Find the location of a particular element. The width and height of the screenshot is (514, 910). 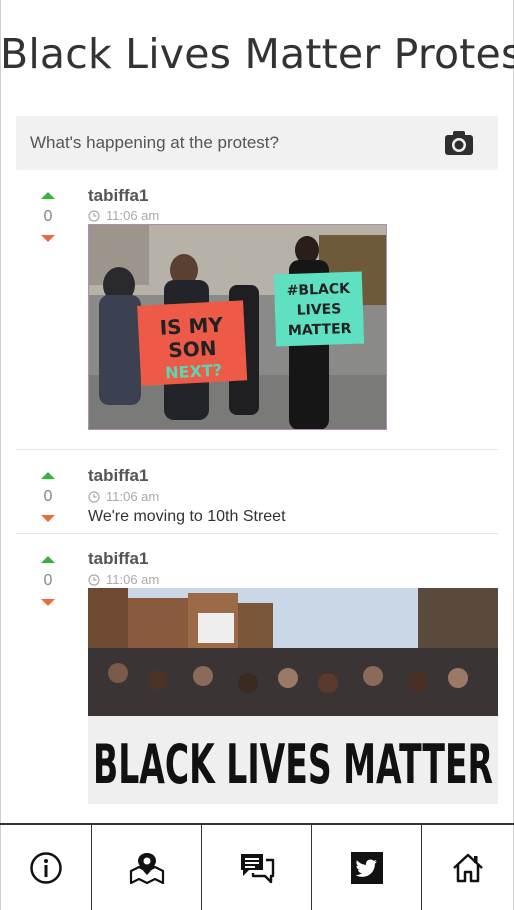

camera-icon is located at coordinates (459, 143).